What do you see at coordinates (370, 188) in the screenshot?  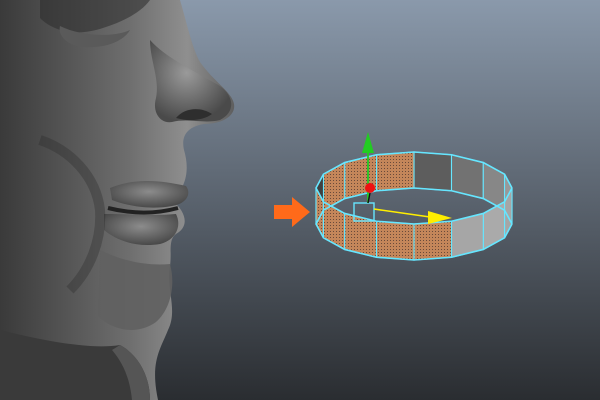 I see `gizmo-z-handle` at bounding box center [370, 188].